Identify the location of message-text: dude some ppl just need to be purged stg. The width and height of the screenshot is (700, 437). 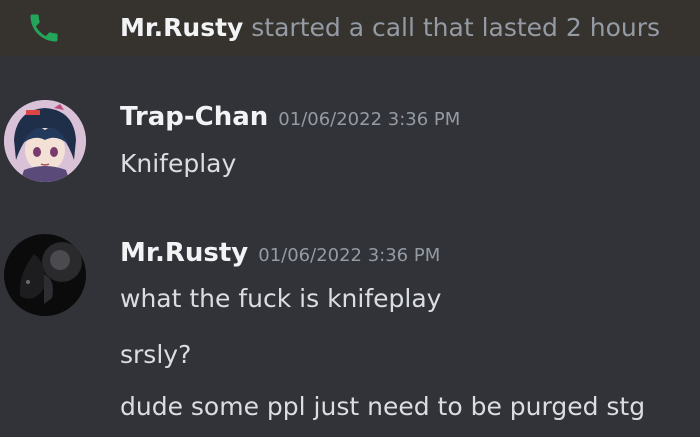
(383, 406).